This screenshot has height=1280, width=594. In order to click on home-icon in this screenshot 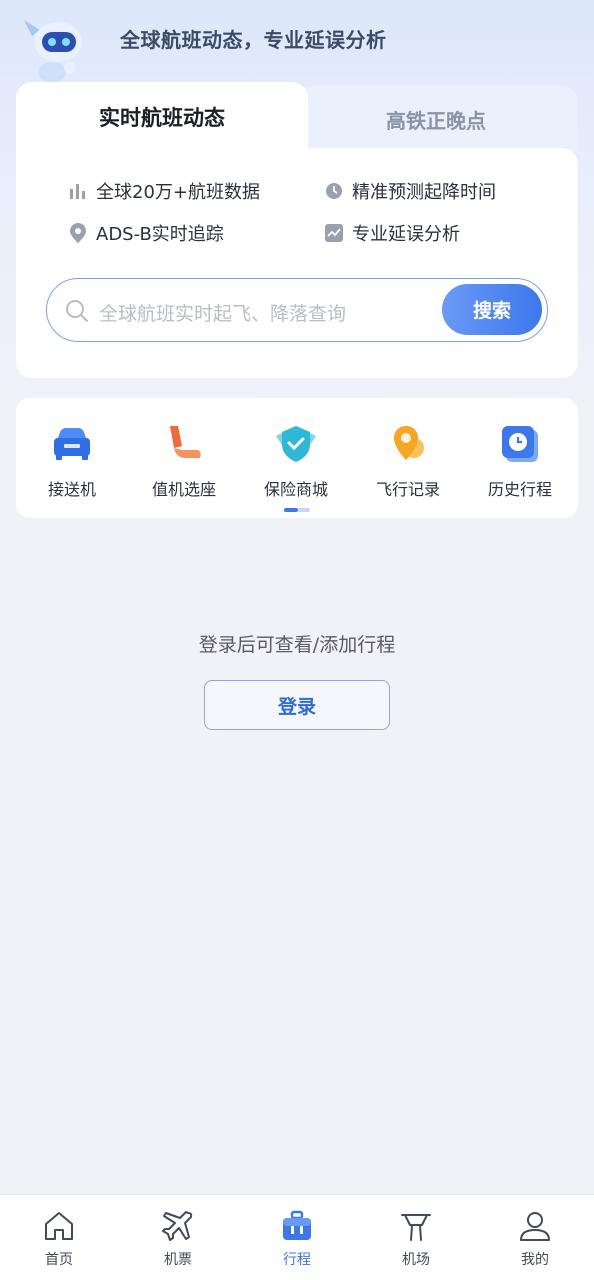, I will do `click(59, 1226)`.